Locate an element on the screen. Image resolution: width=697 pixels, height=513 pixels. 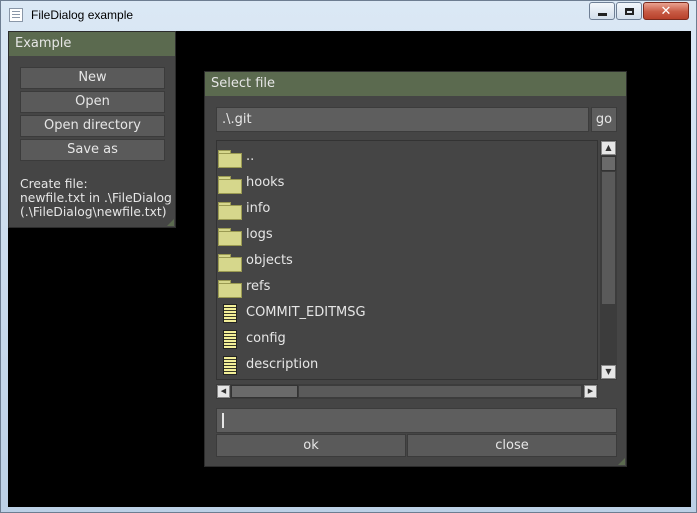
list-item: hooks is located at coordinates (407, 184).